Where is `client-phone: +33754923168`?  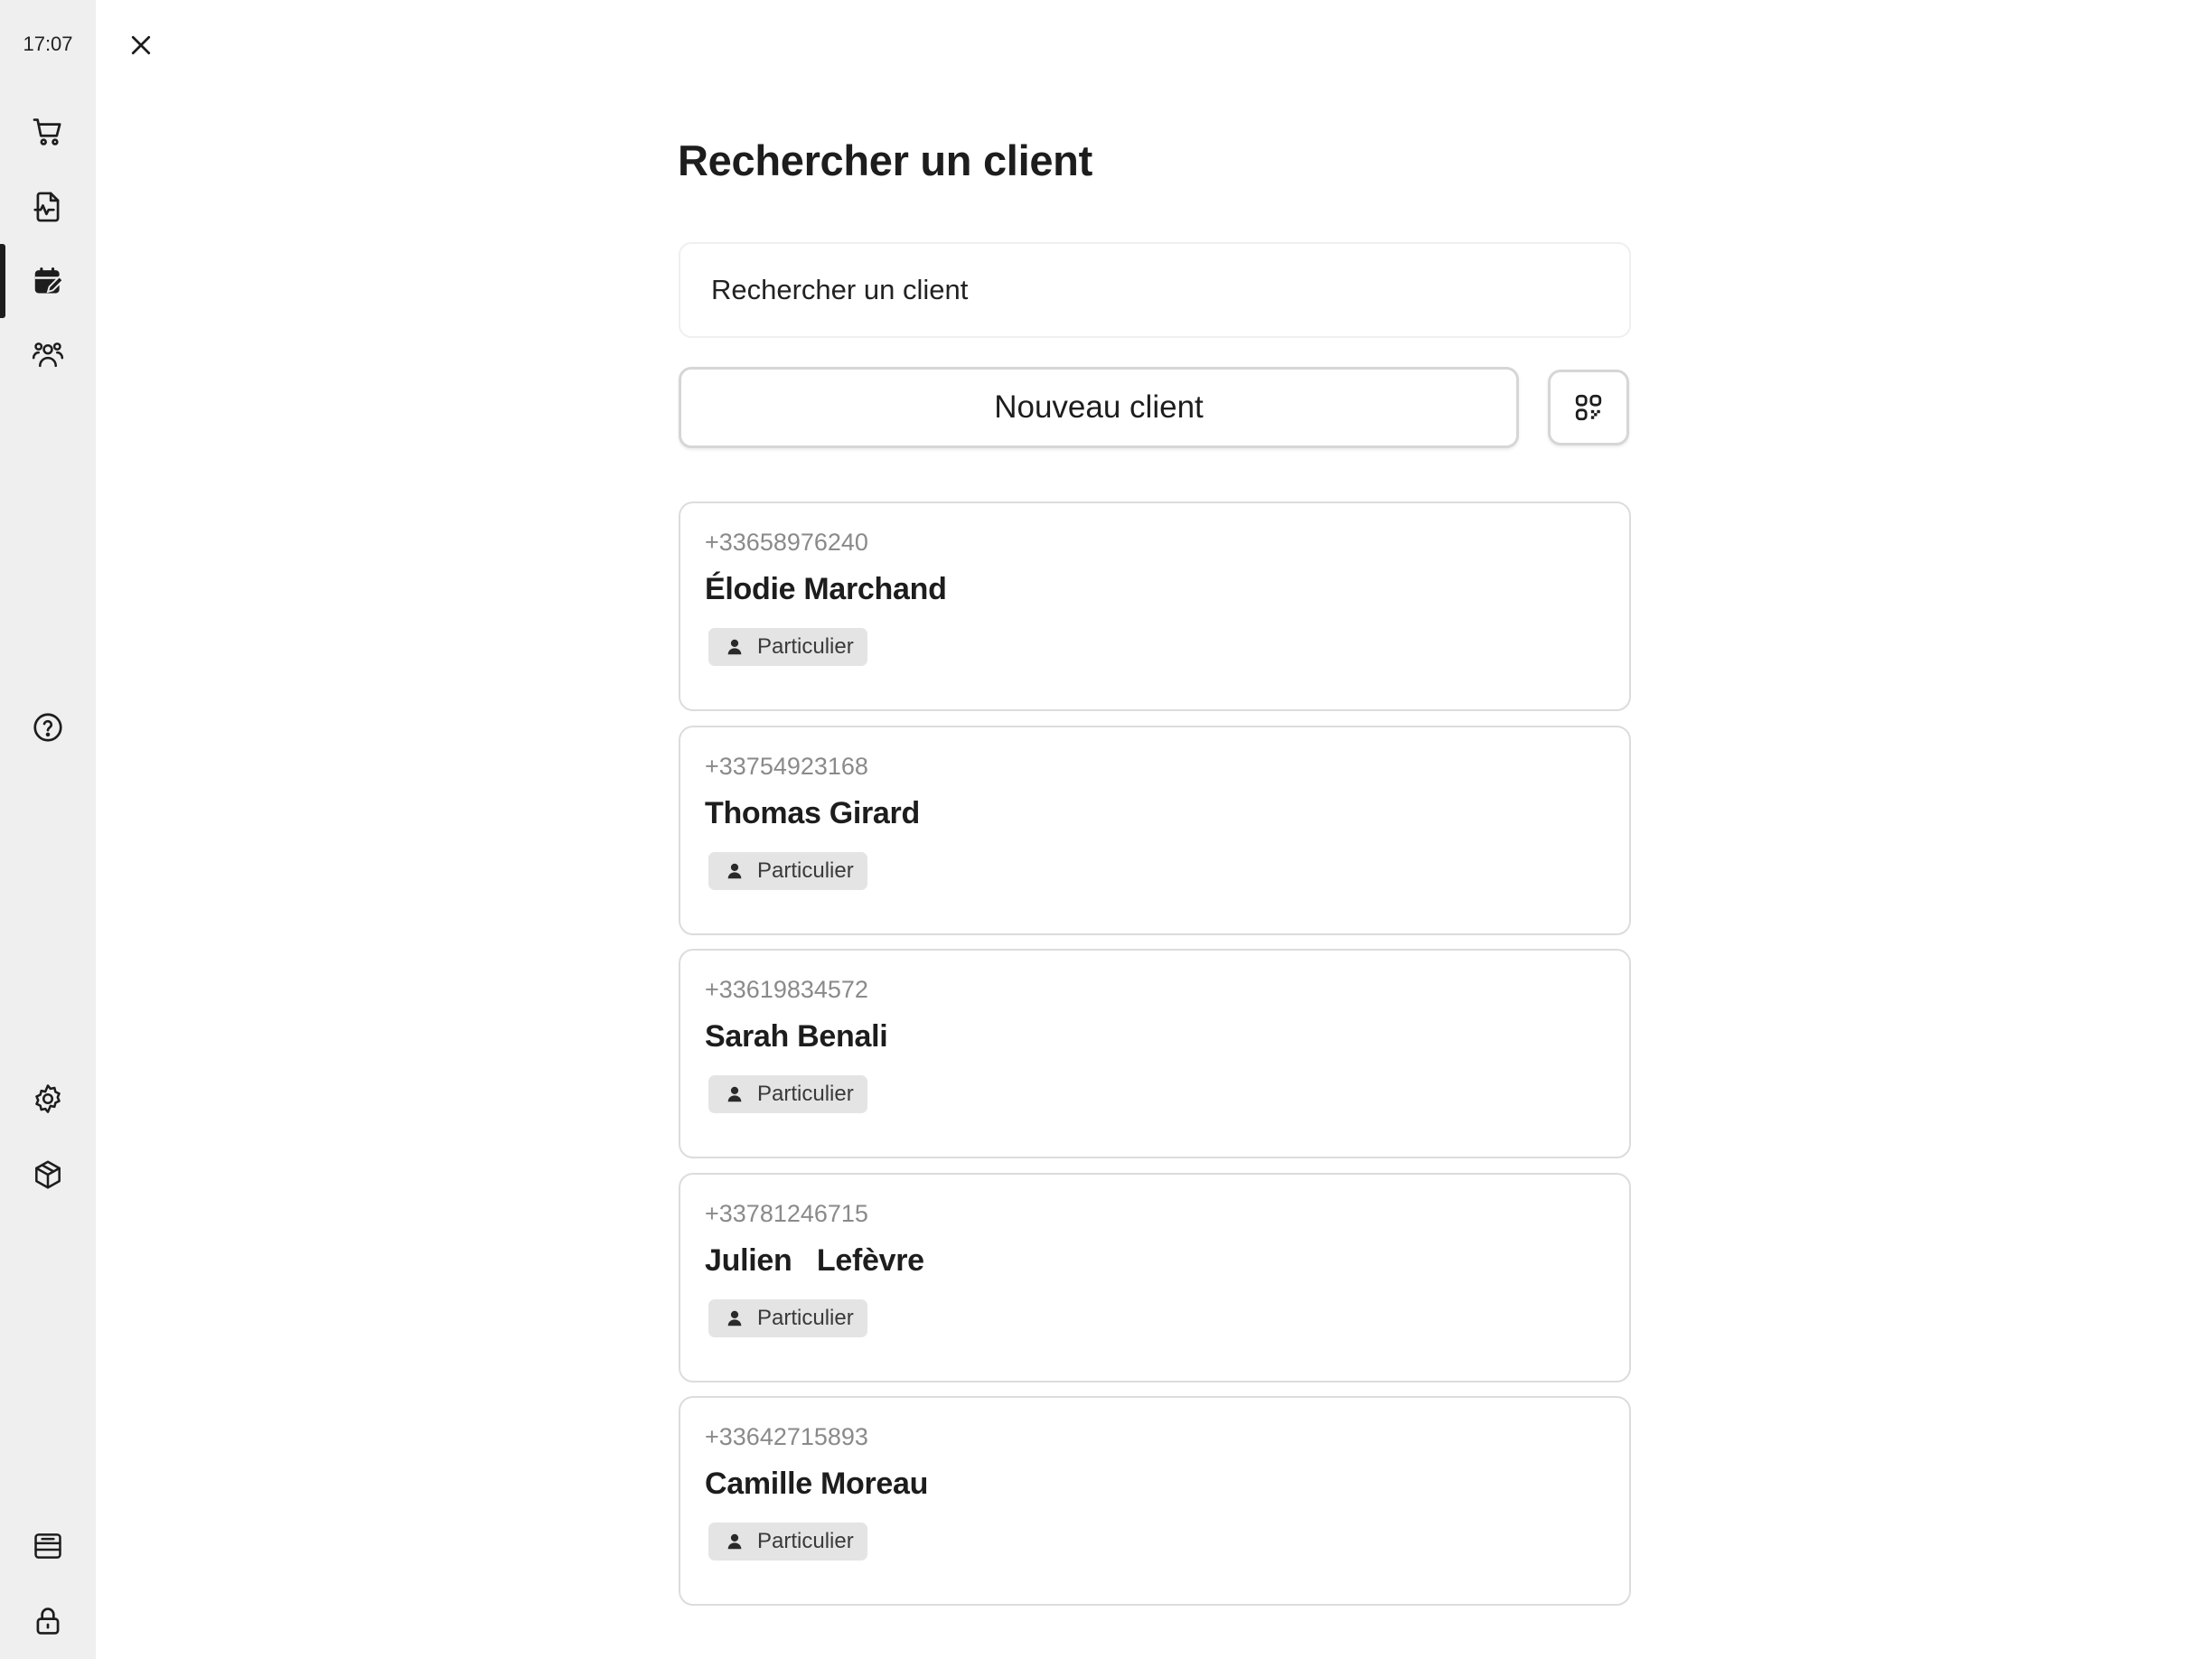 client-phone: +33754923168 is located at coordinates (786, 766).